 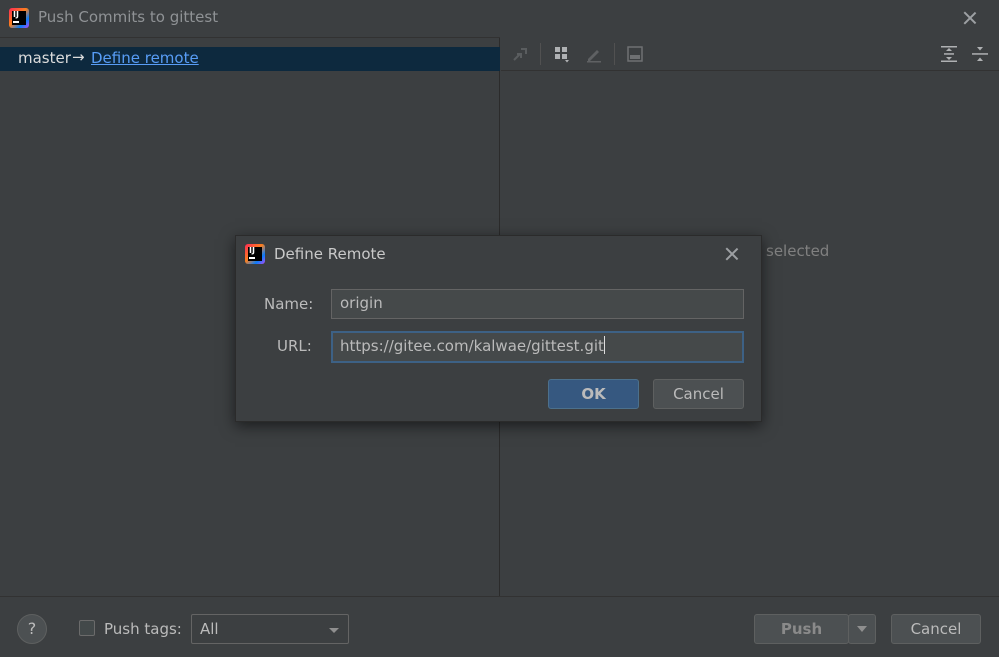 I want to click on changes-toolbar, so click(x=750, y=54).